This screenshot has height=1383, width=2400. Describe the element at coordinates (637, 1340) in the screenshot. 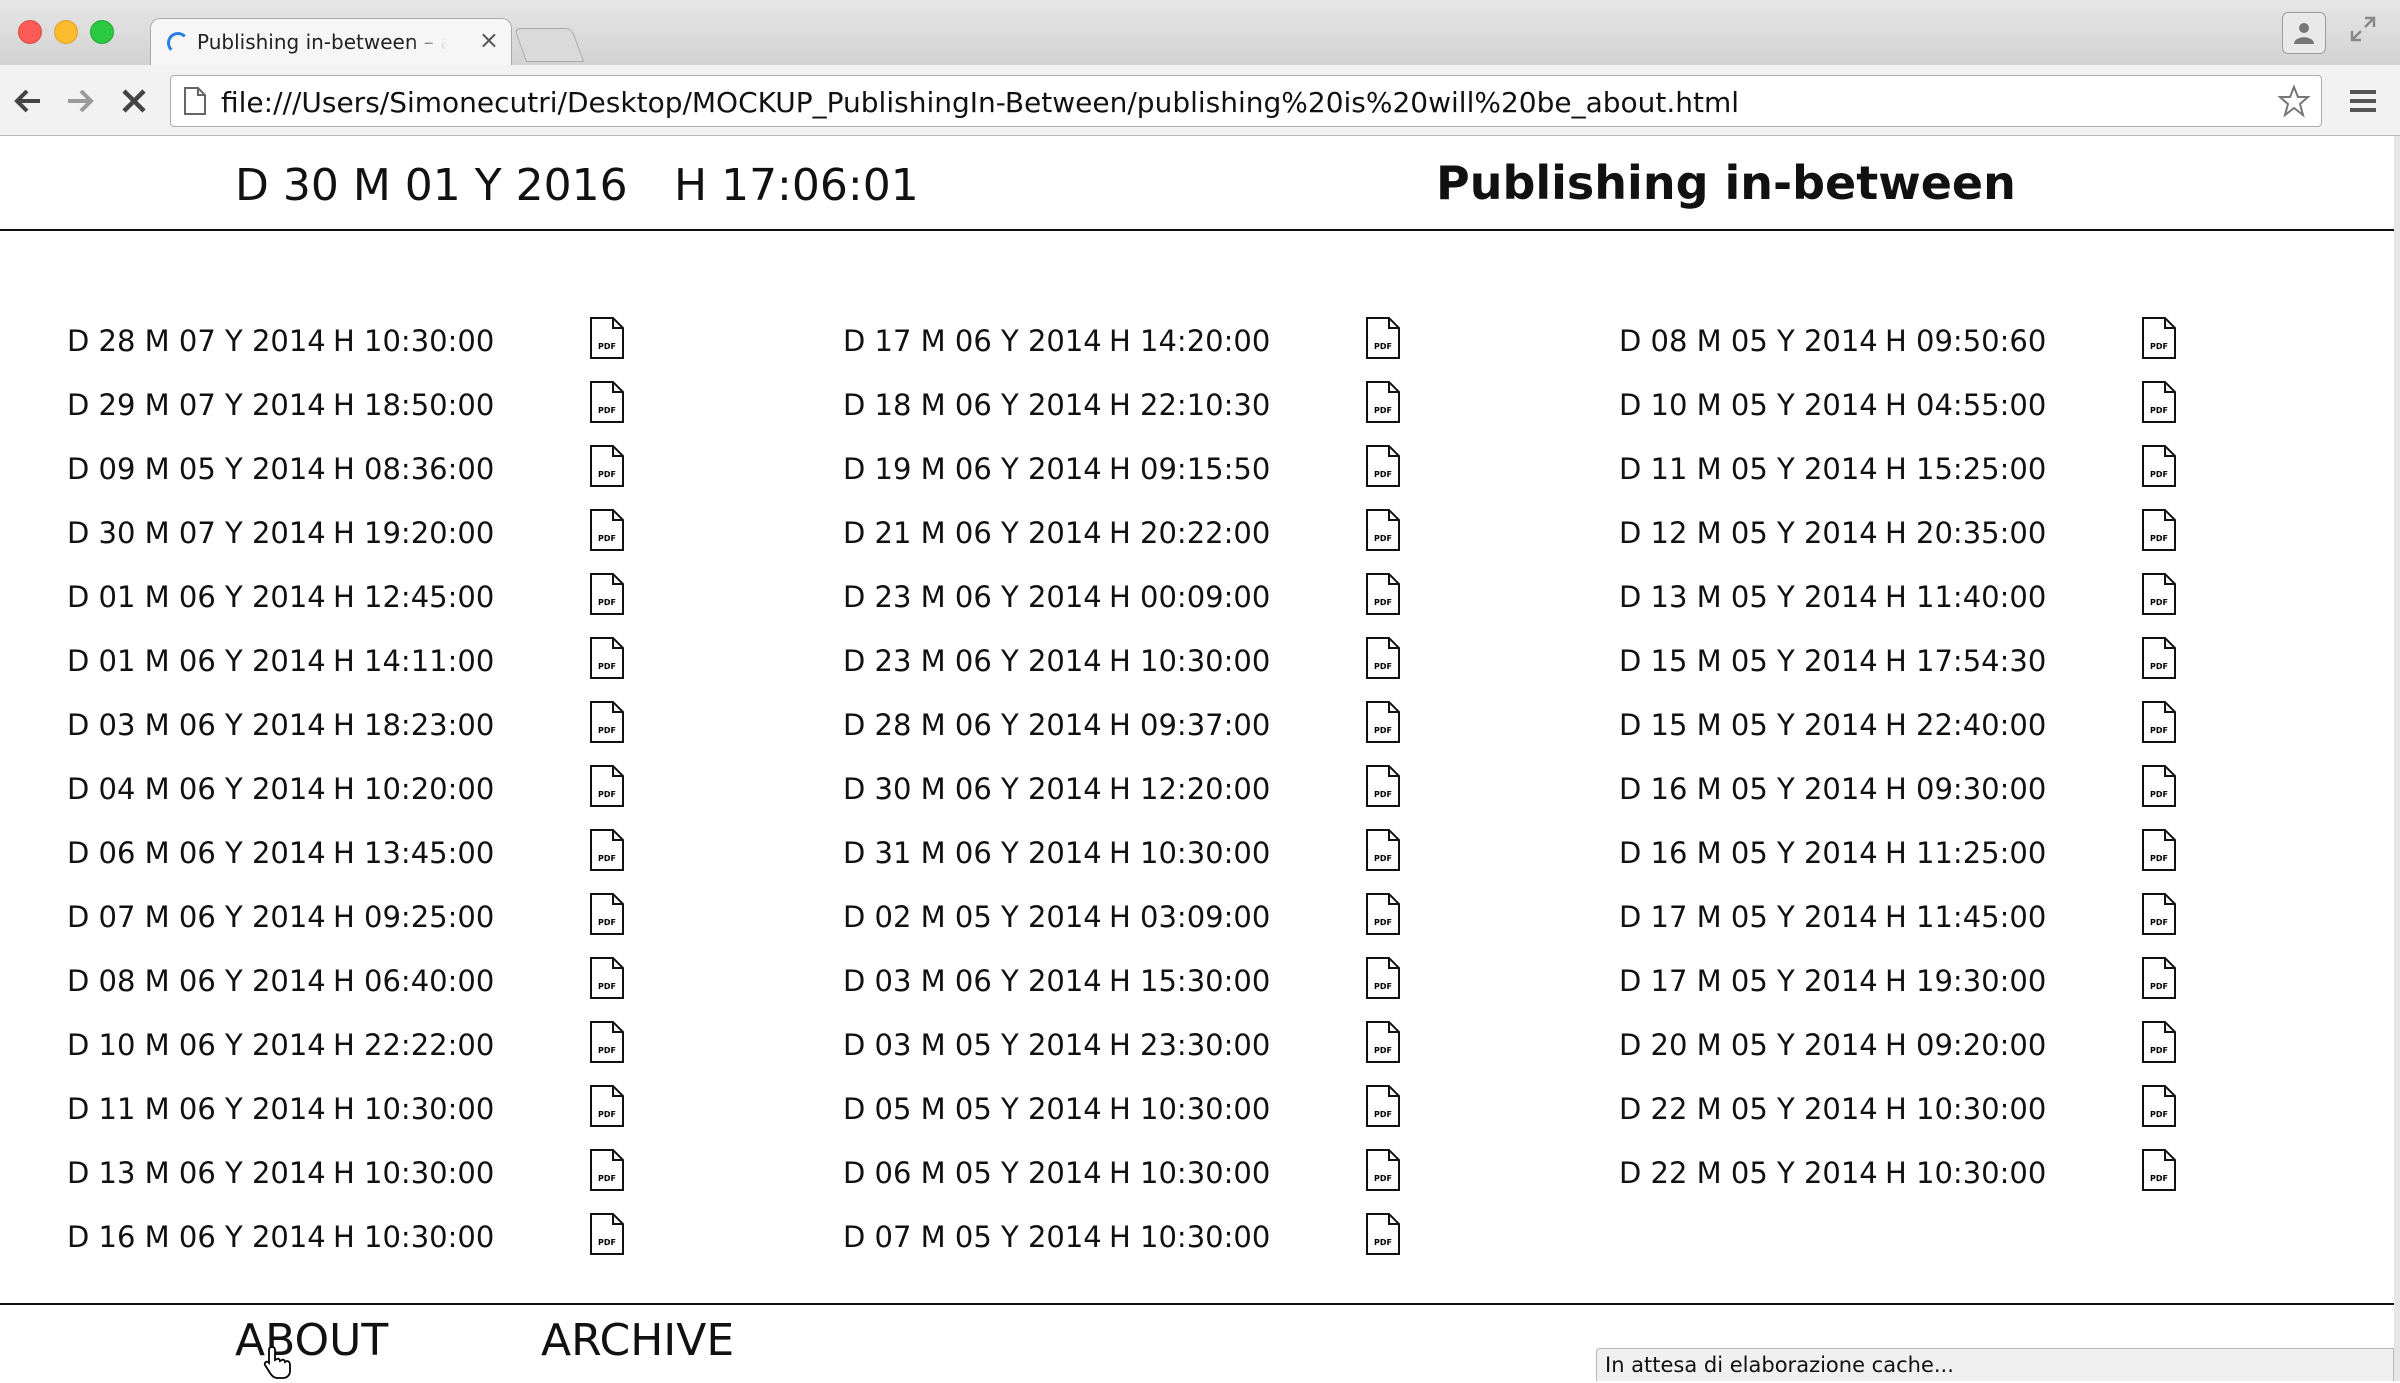

I see `archive-link: ARCHIVE` at that location.